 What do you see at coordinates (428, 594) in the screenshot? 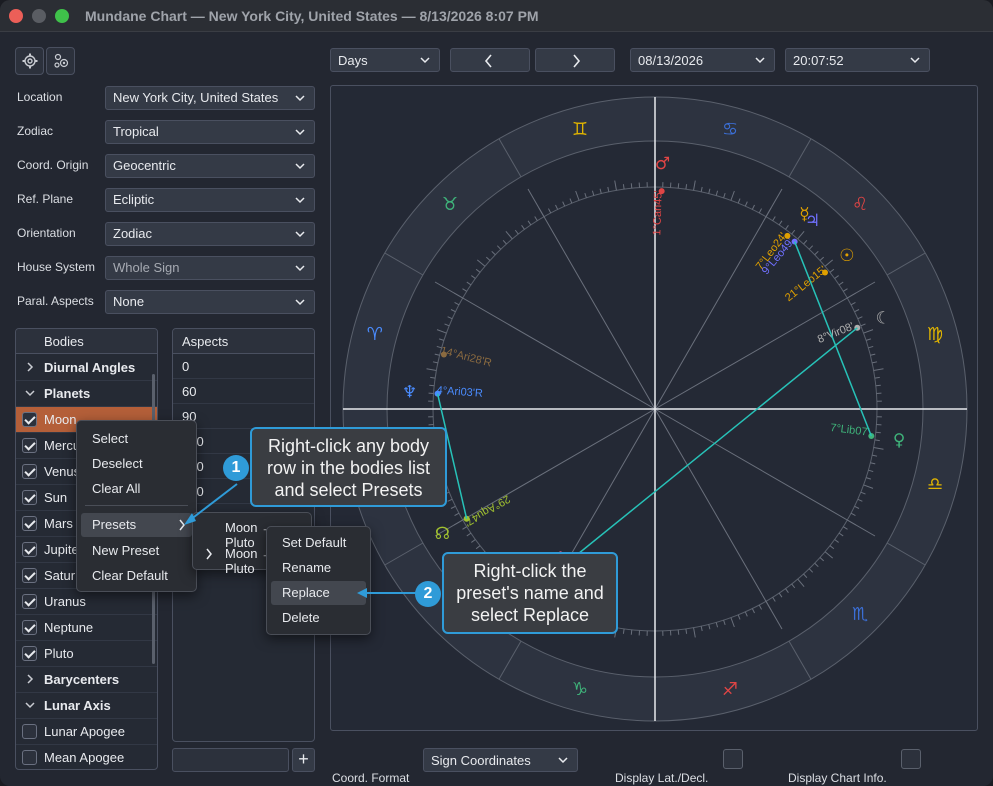
I see `callout-2-badge: 2` at bounding box center [428, 594].